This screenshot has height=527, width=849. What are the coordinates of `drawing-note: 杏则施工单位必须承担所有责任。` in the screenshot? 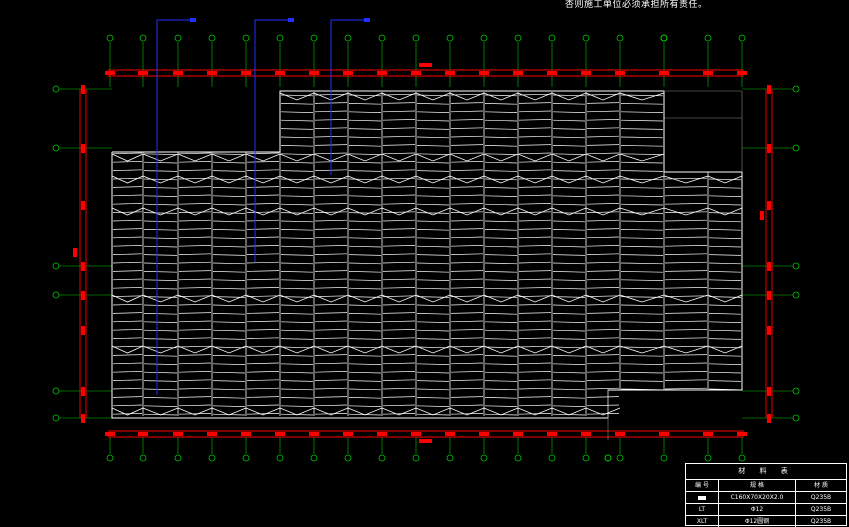 It's located at (636, 5).